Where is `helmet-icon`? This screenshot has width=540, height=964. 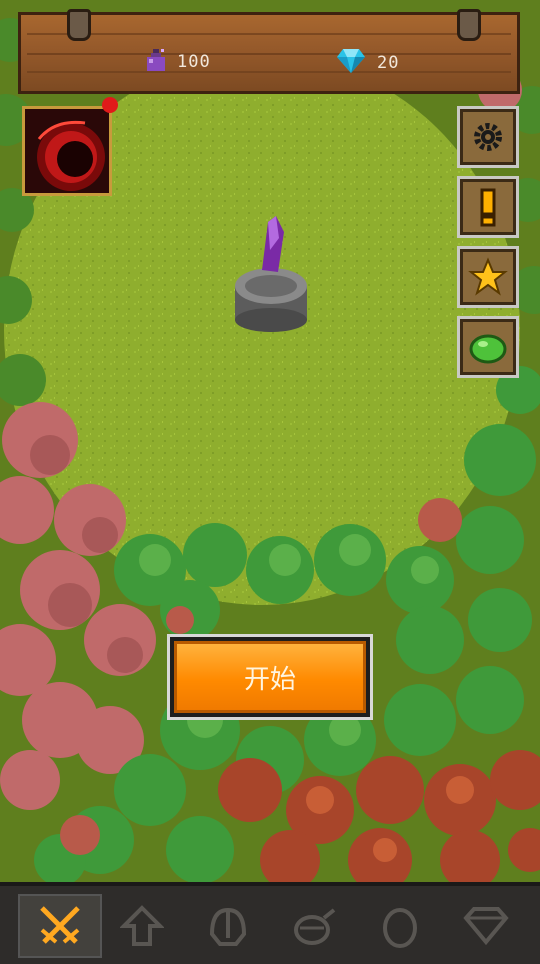
helmet-icon is located at coordinates (228, 926).